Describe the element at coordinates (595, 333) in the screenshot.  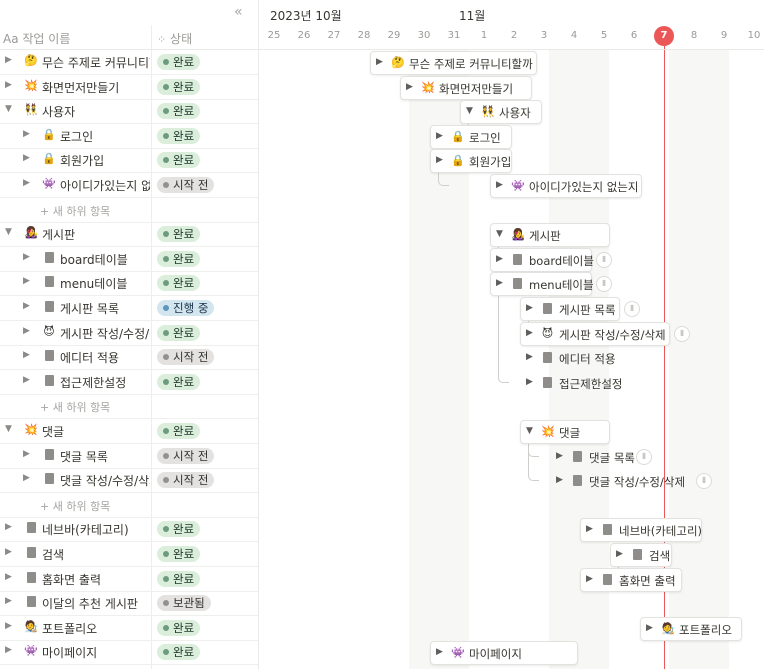
I see `timeline-card: ▶ 😈 게시판 작성/수정/삭제` at that location.